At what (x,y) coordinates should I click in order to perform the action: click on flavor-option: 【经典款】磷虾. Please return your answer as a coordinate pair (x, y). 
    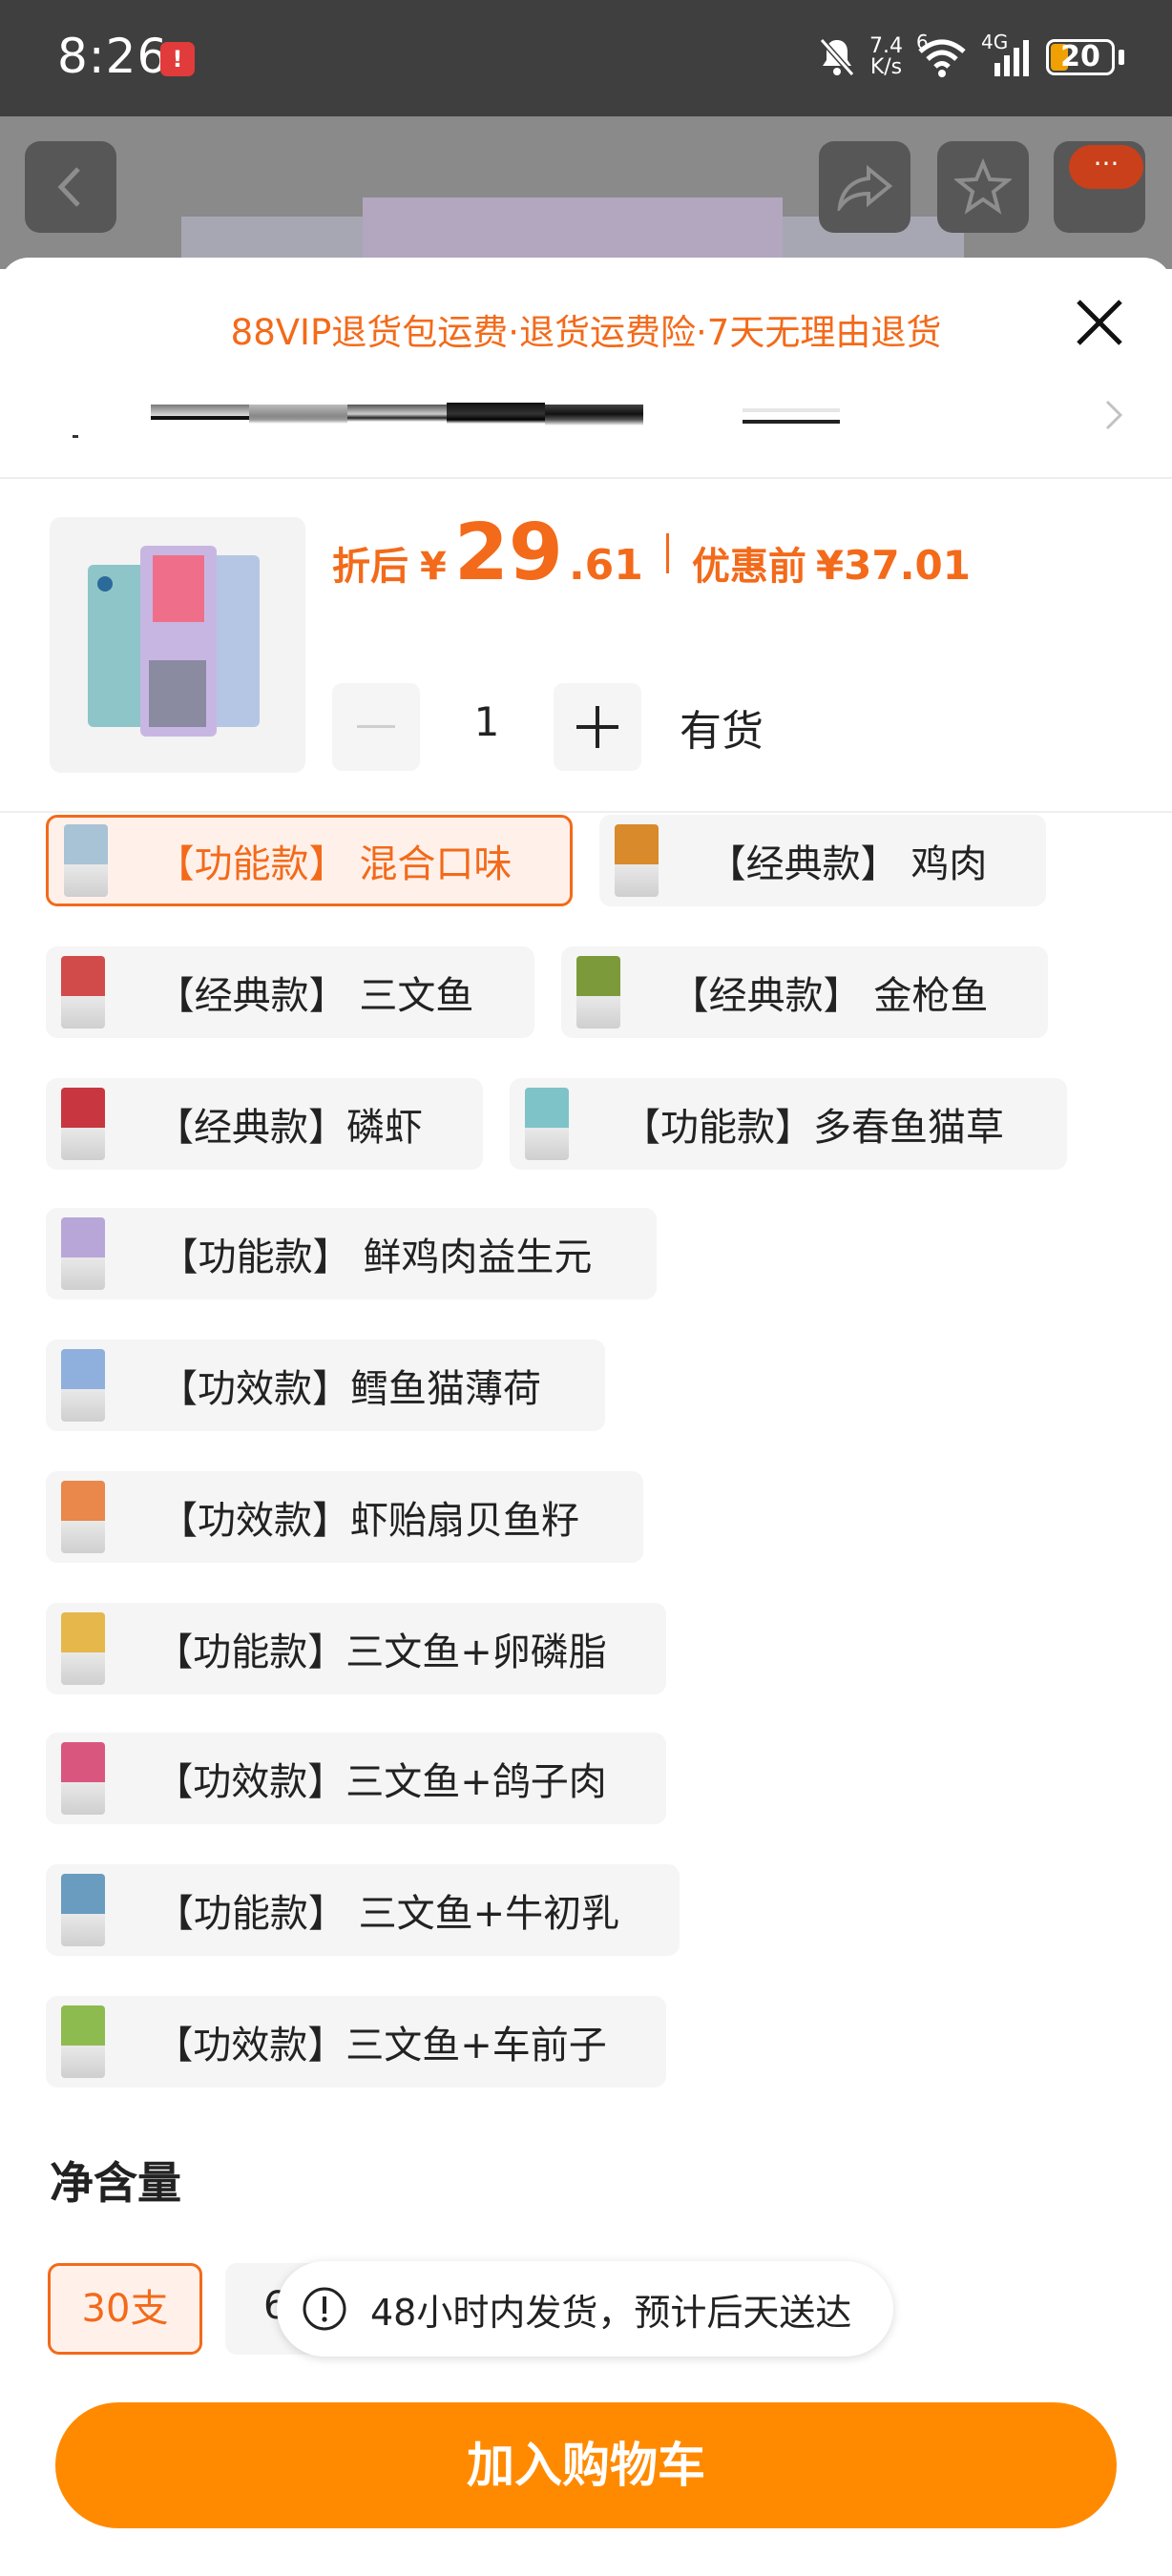
    Looking at the image, I should click on (264, 1124).